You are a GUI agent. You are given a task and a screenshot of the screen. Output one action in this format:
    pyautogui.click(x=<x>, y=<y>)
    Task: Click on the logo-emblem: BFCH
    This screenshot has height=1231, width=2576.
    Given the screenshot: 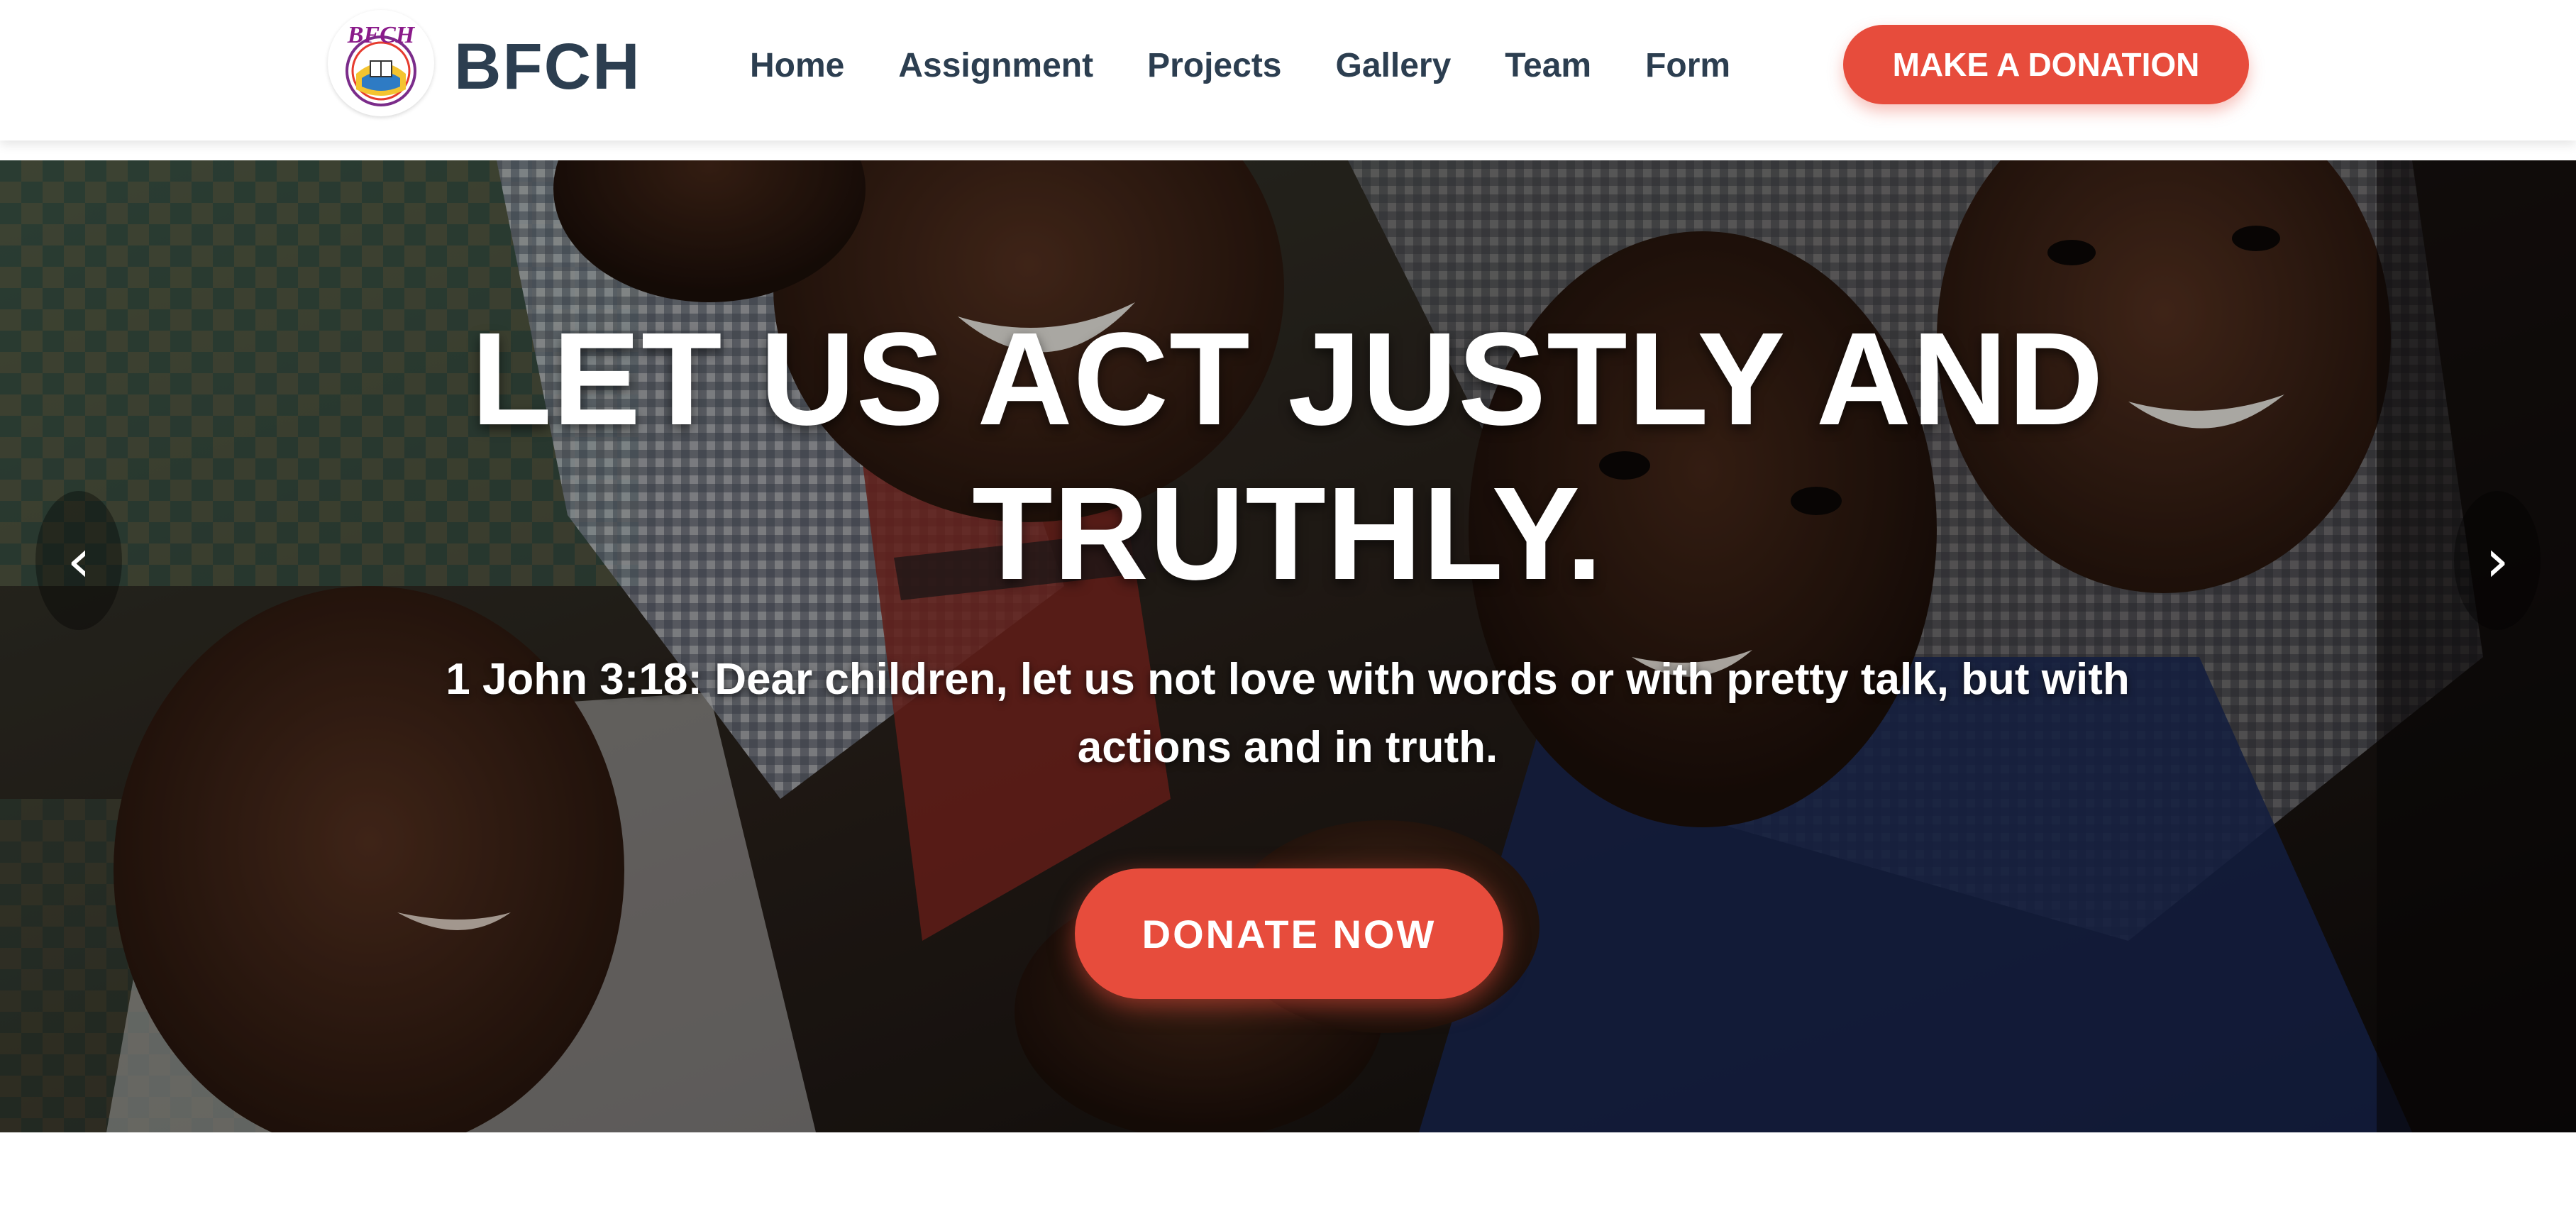 What is the action you would take?
    pyautogui.click(x=381, y=63)
    